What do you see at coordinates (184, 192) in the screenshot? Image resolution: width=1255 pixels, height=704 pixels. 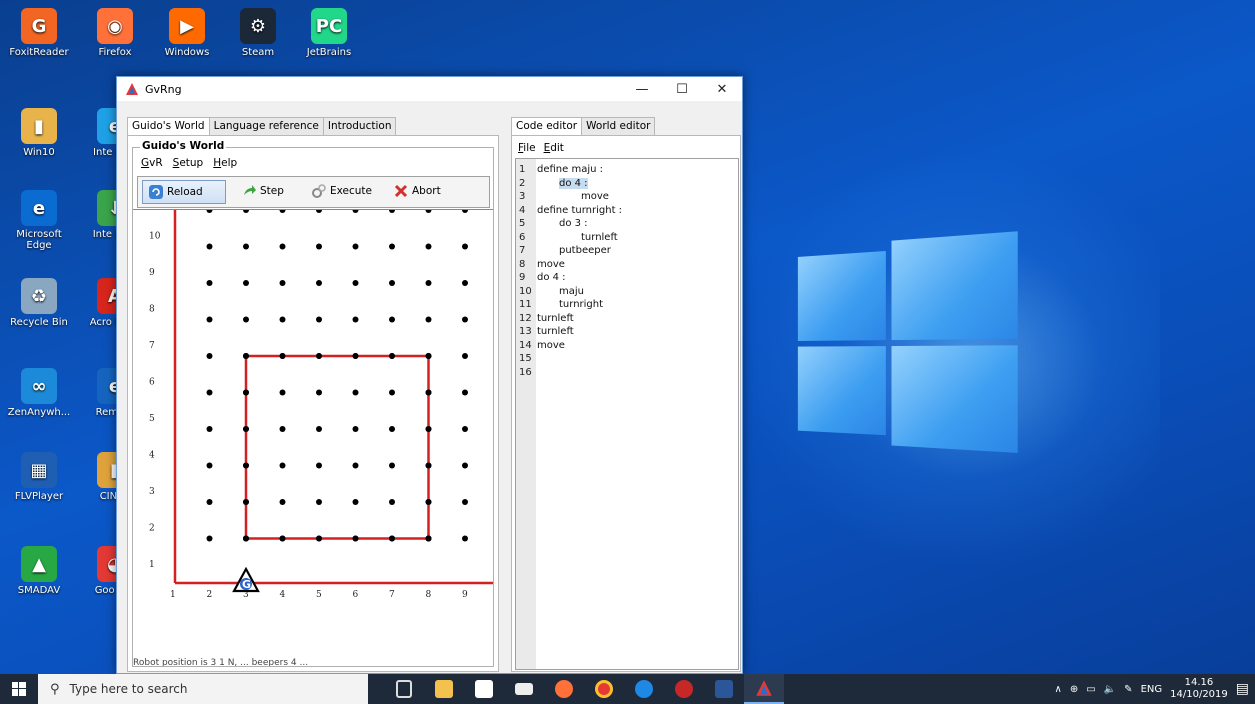 I see `reload-button: Reload` at bounding box center [184, 192].